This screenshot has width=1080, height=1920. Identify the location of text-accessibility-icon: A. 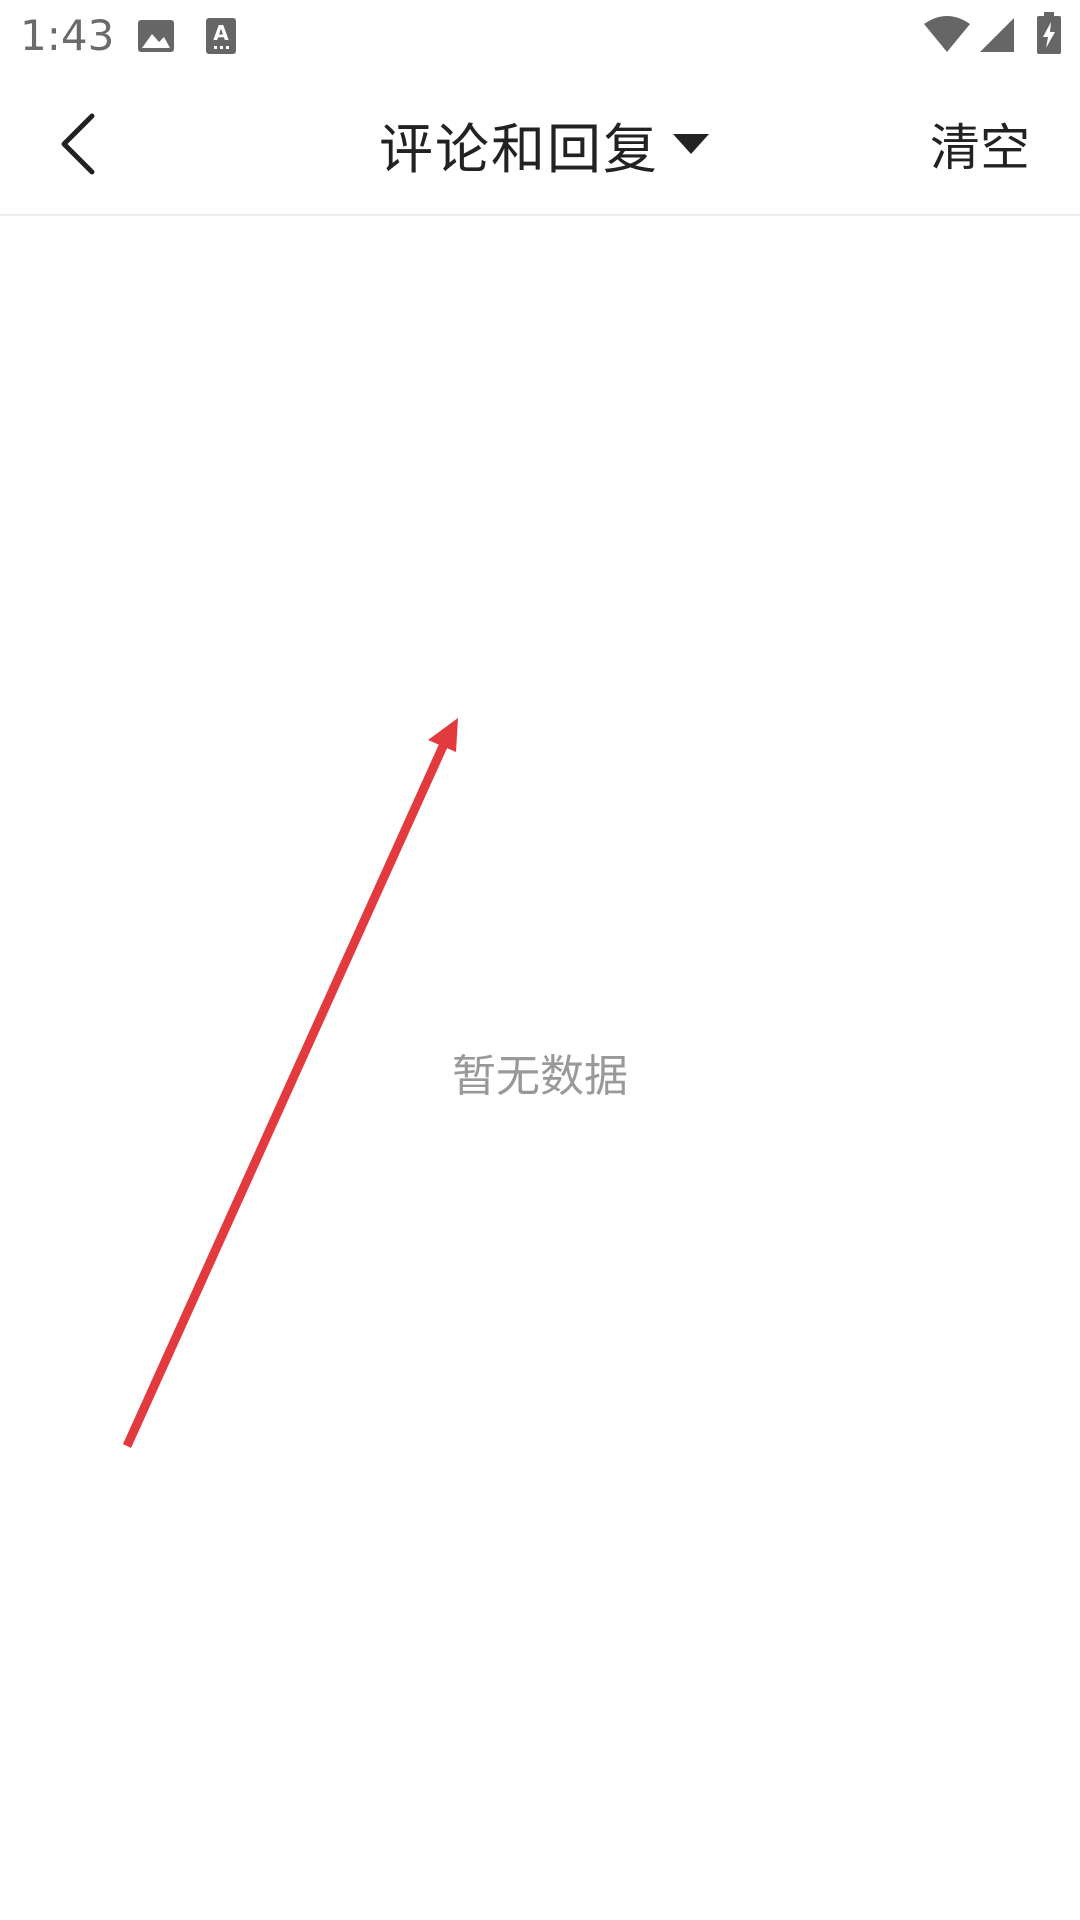
(221, 38).